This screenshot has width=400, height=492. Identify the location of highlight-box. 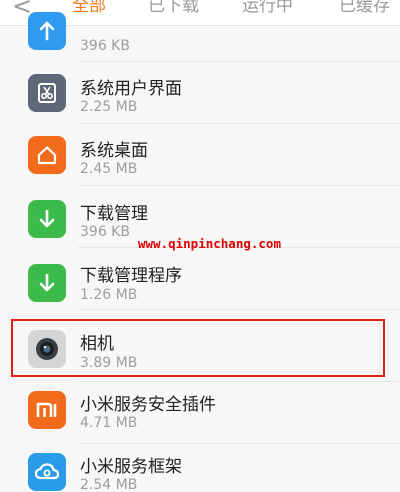
(198, 348).